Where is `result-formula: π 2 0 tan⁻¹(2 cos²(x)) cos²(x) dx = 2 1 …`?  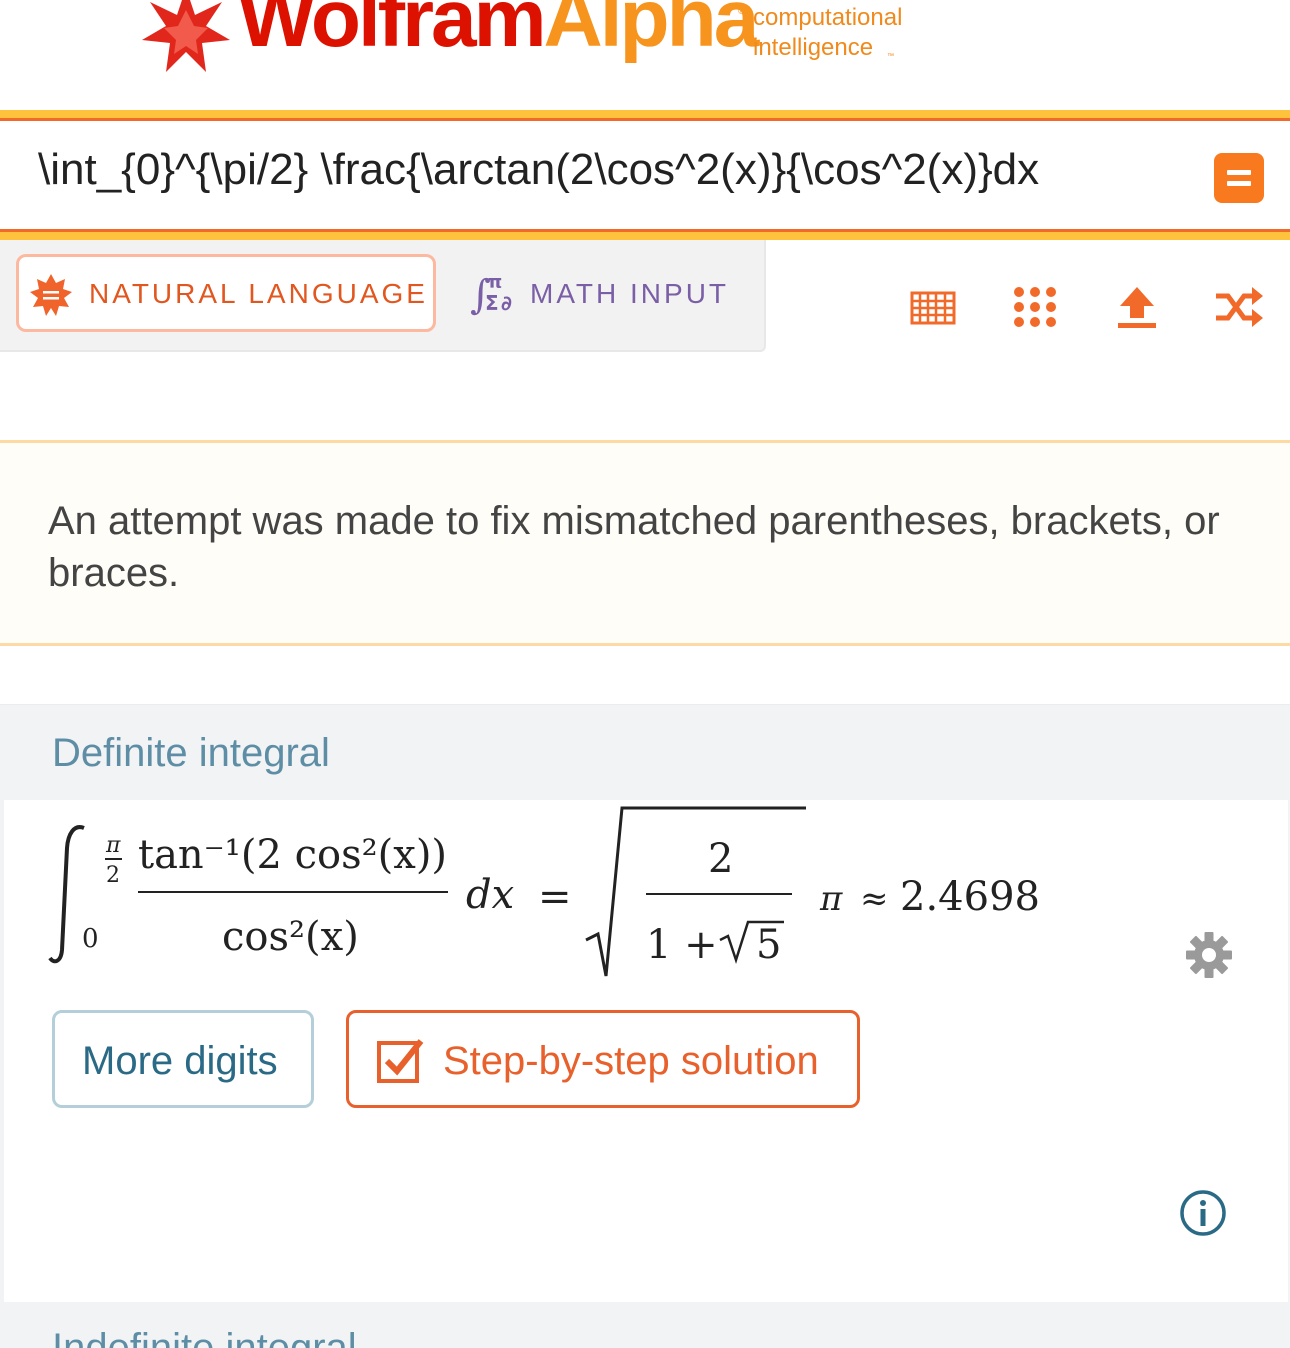
result-formula: π 2 0 tan⁻¹(2 cos²(x)) cos²(x) dx = 2 1 … is located at coordinates (544, 891).